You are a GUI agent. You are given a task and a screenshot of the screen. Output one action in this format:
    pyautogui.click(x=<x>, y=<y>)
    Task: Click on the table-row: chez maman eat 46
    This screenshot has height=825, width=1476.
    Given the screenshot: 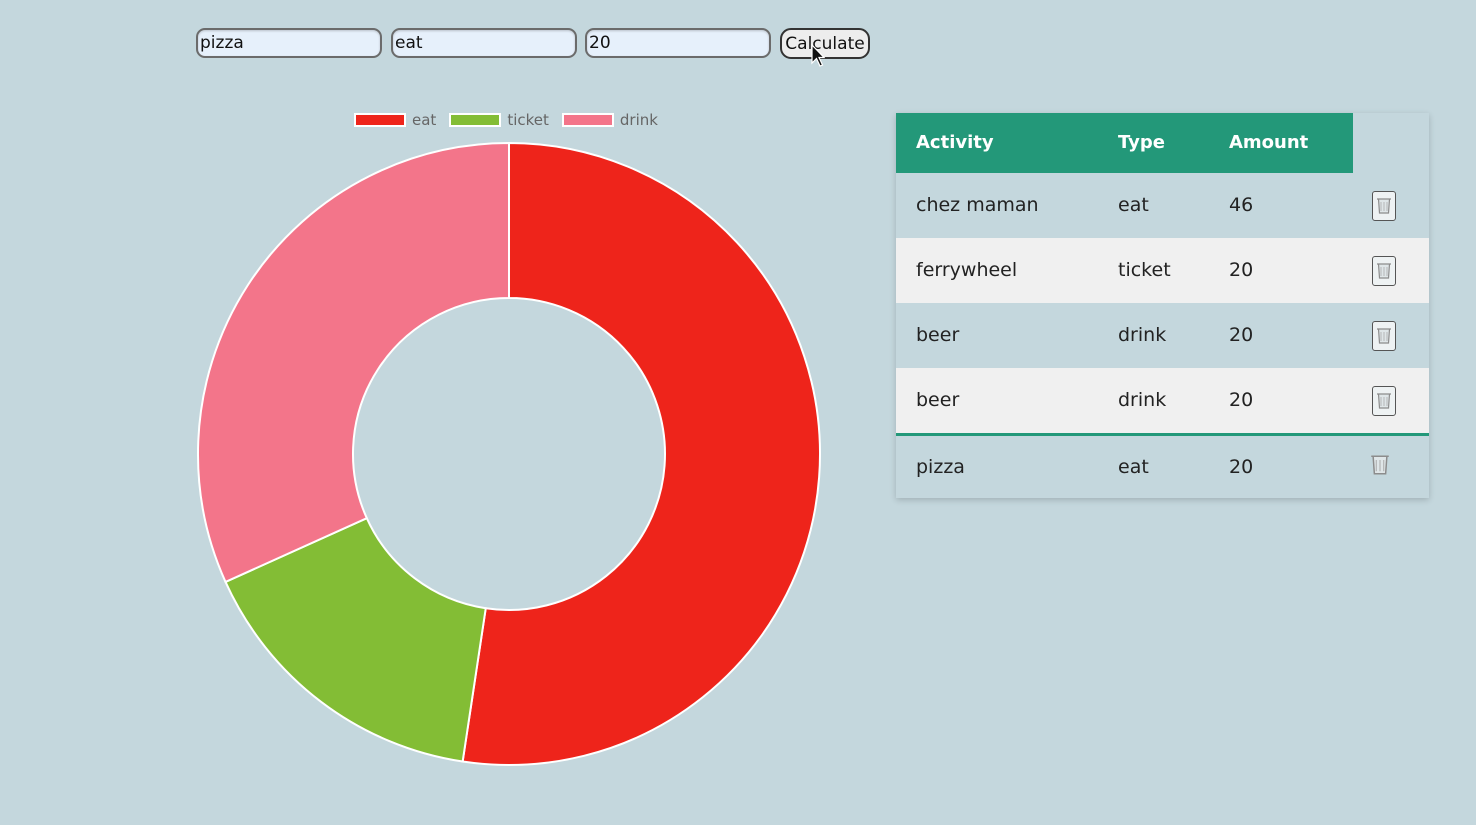 What is the action you would take?
    pyautogui.click(x=1162, y=205)
    